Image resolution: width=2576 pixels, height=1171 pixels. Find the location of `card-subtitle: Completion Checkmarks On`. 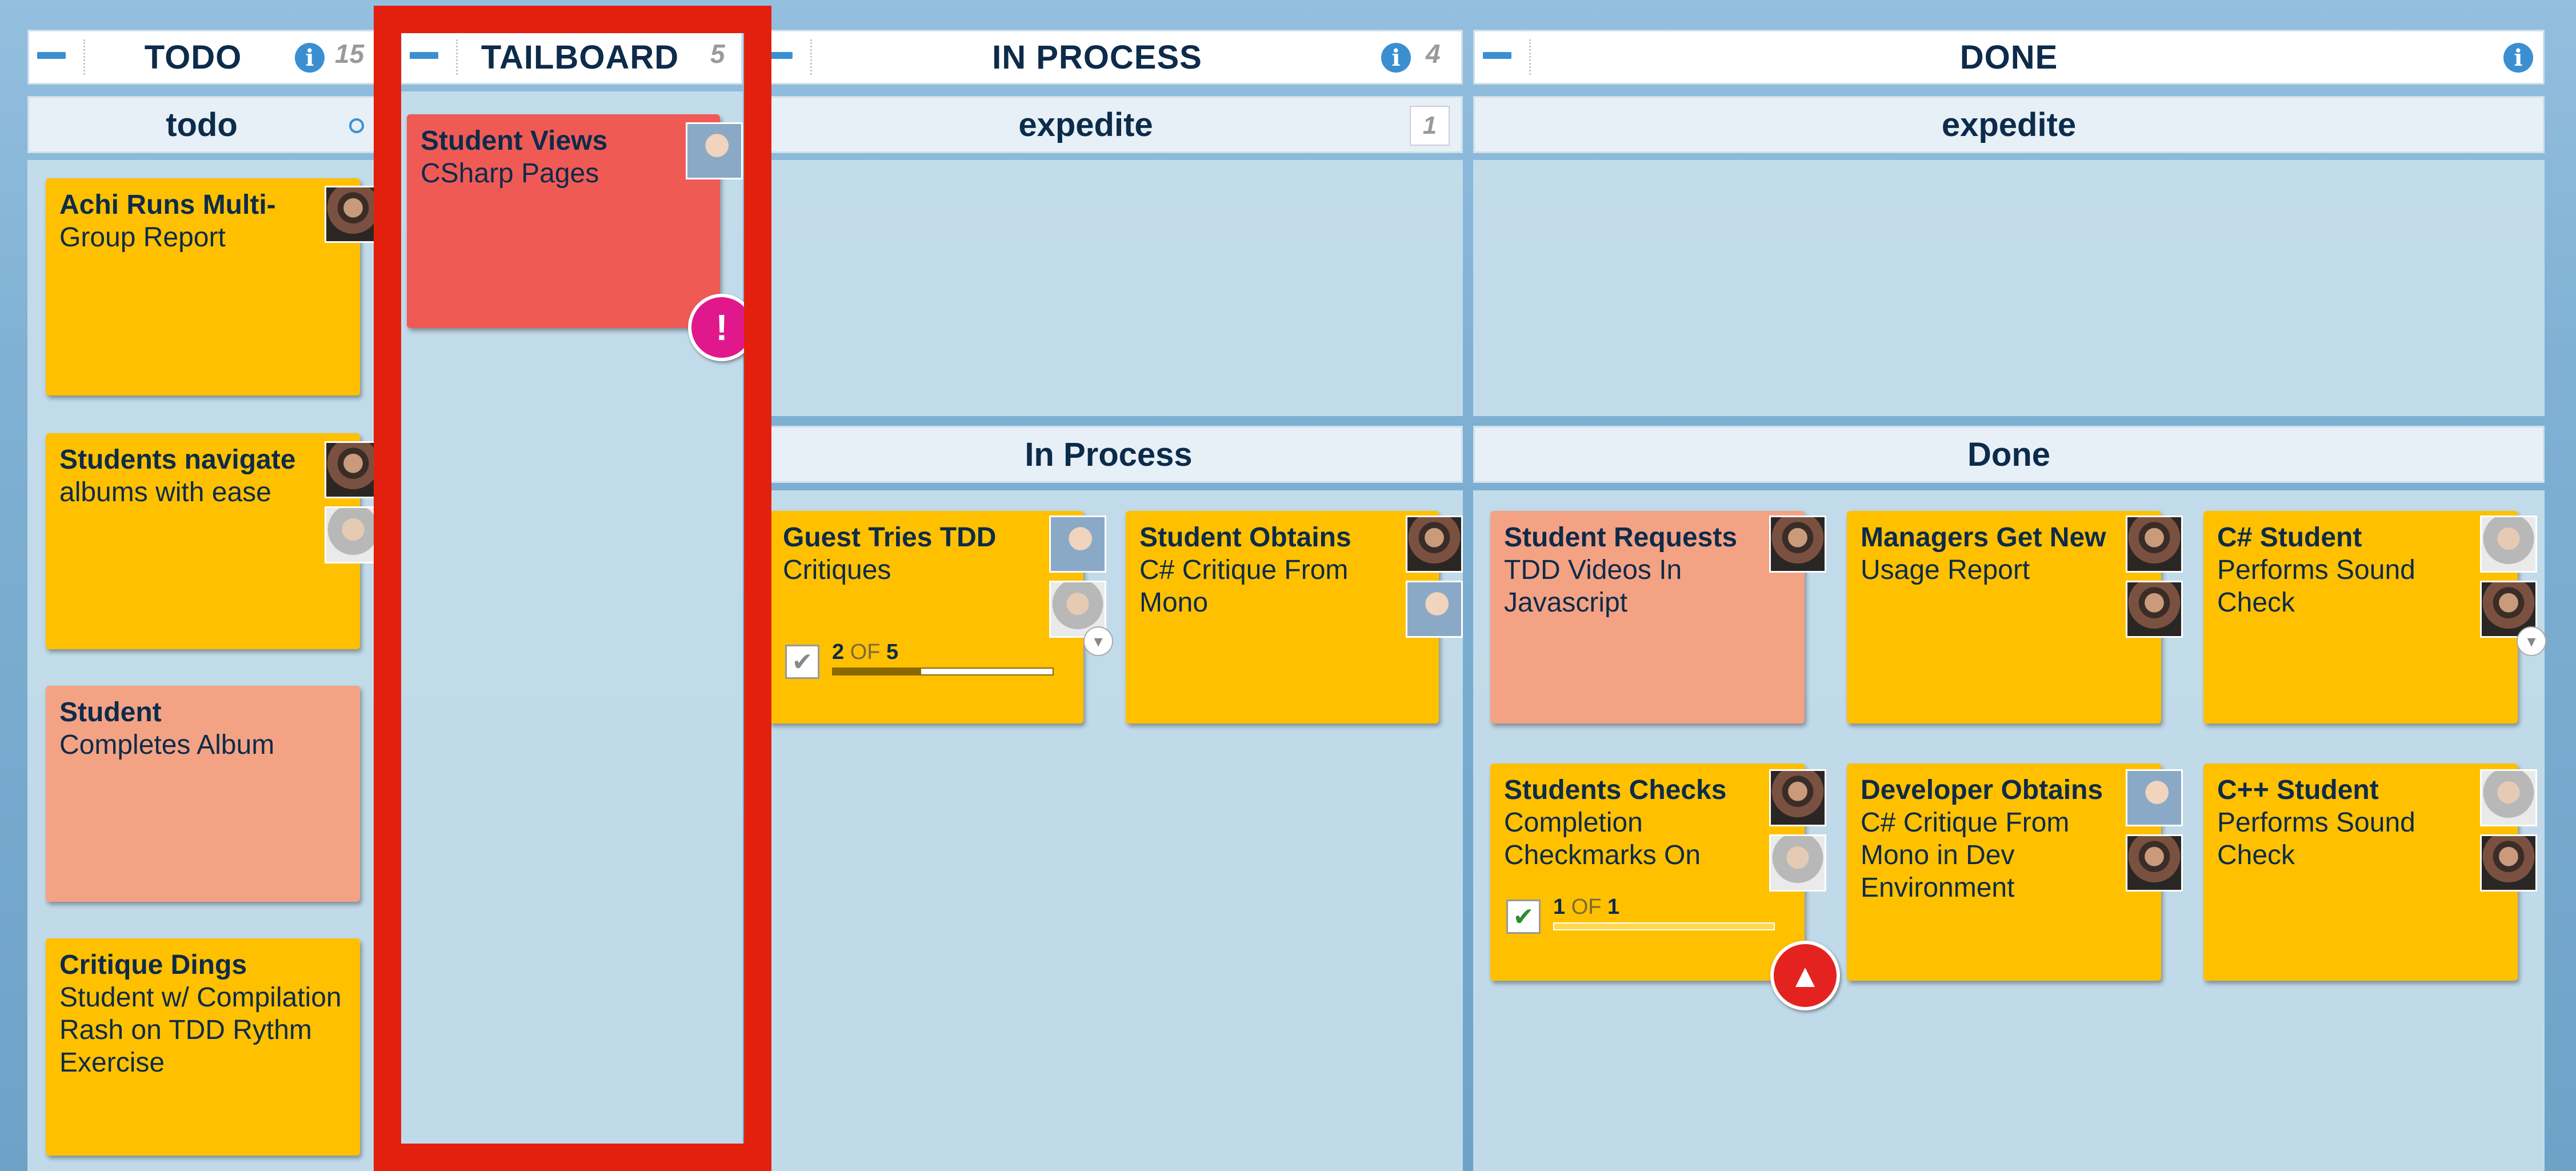

card-subtitle: Completion Checkmarks On is located at coordinates (1602, 839).